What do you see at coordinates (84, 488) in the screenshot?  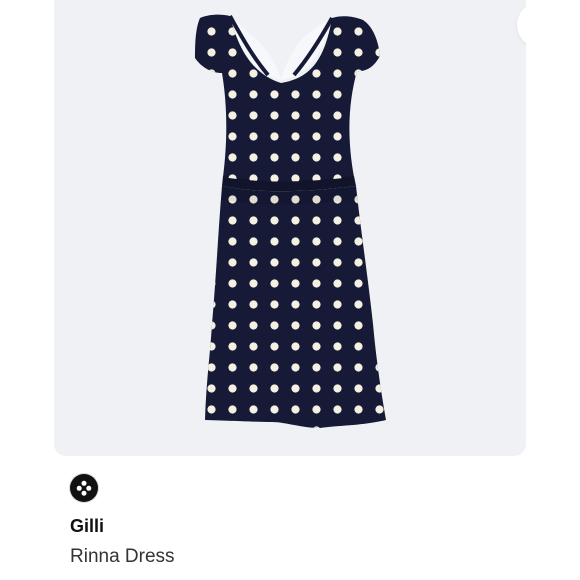 I see `brand-logo` at bounding box center [84, 488].